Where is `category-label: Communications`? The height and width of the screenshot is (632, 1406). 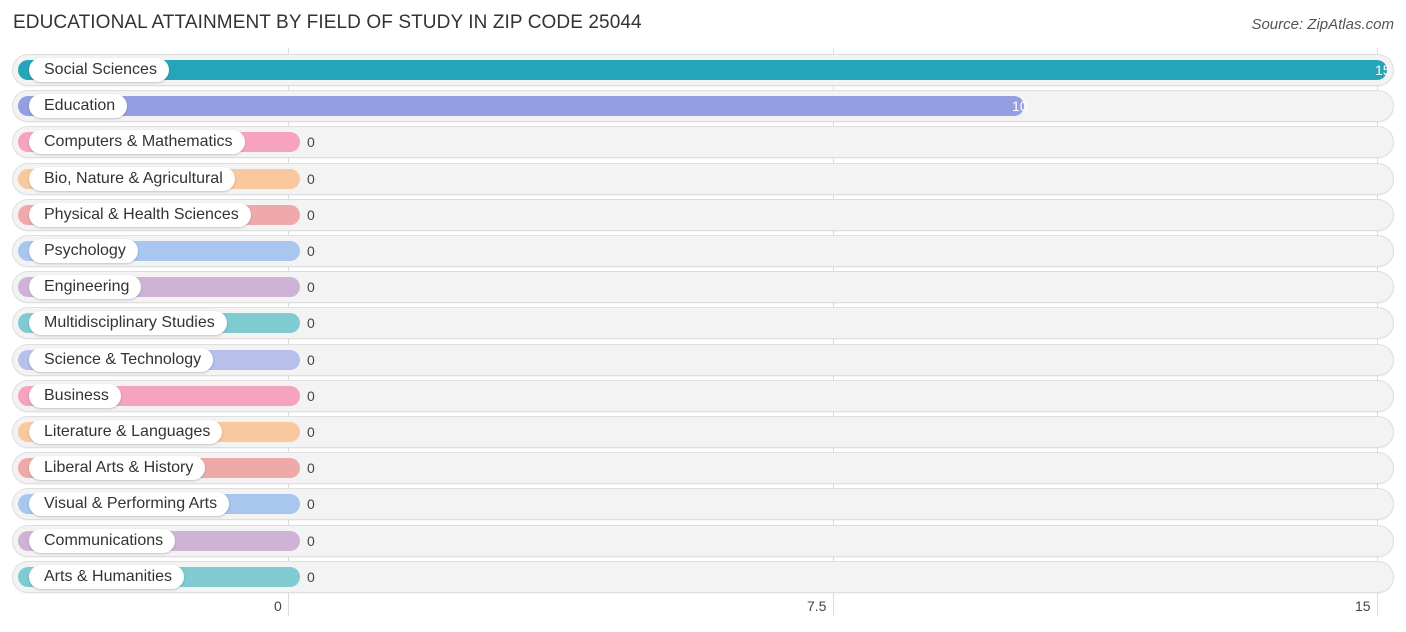
category-label: Communications is located at coordinates (102, 541).